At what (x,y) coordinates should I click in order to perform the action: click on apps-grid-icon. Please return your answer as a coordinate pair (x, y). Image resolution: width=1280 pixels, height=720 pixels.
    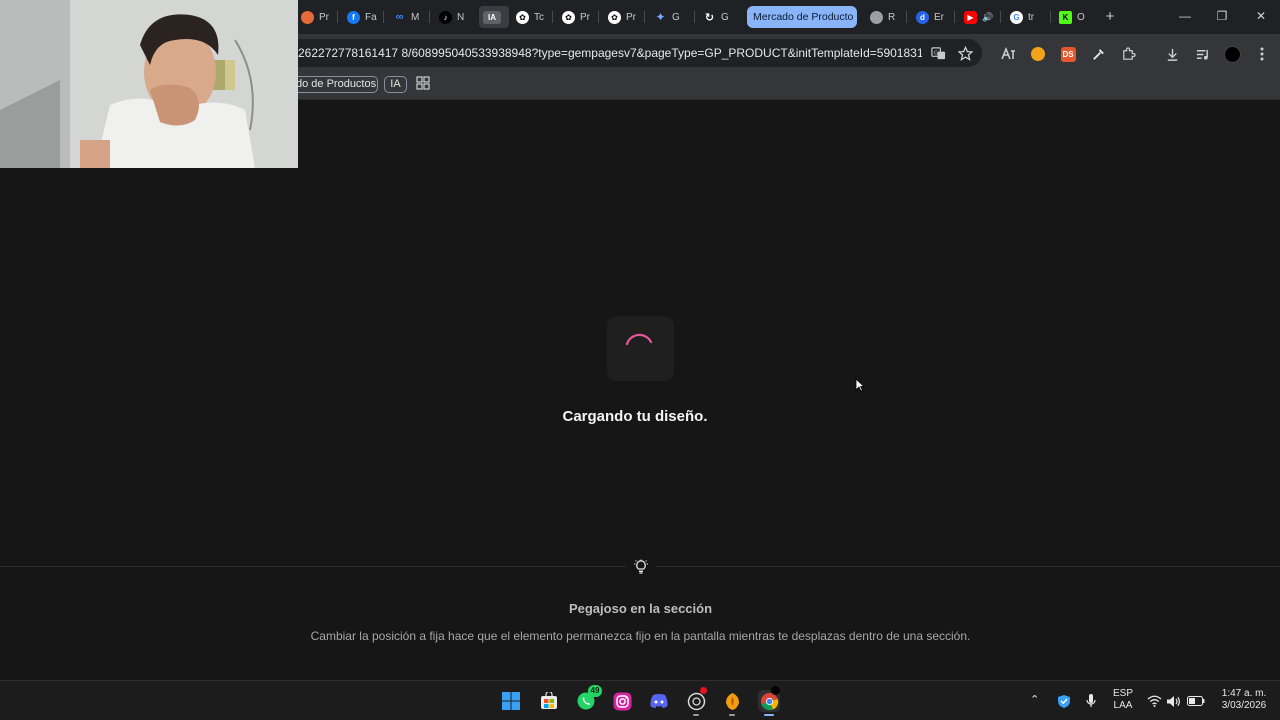
    Looking at the image, I should click on (424, 84).